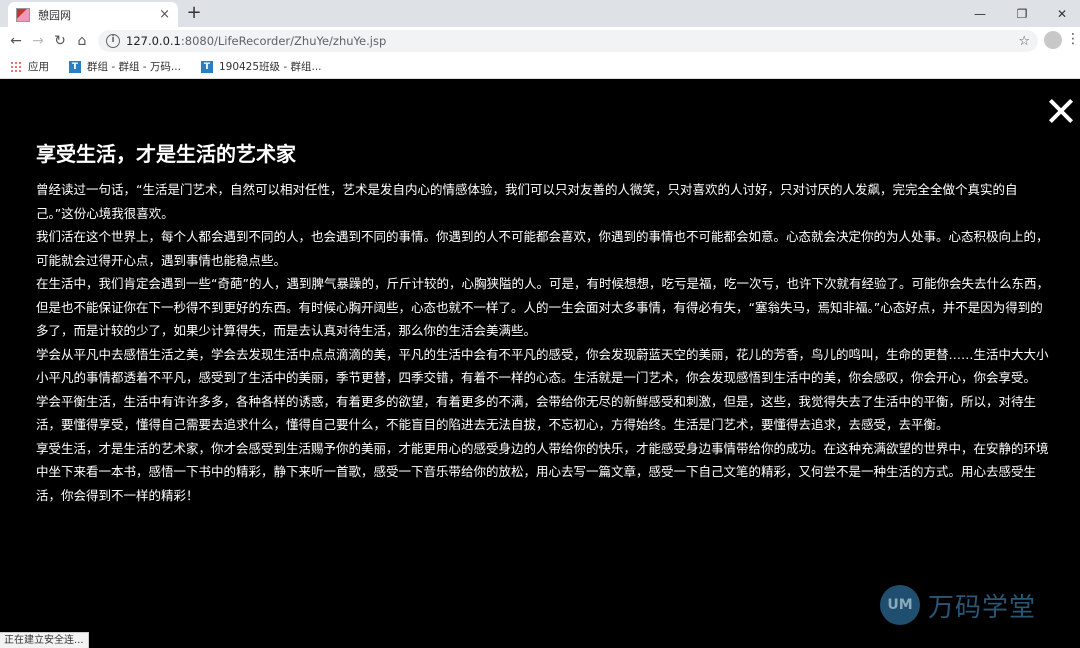 Image resolution: width=1080 pixels, height=648 pixels. Describe the element at coordinates (194, 13) in the screenshot. I see `new-tab-button: +` at that location.